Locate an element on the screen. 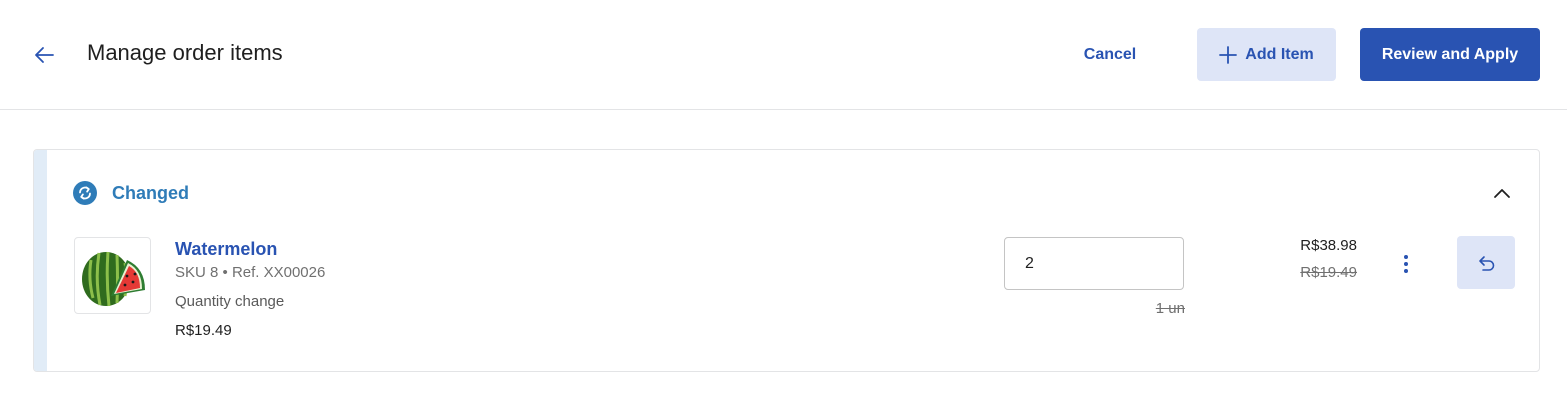  item-change-type: Quantity change is located at coordinates (230, 301).